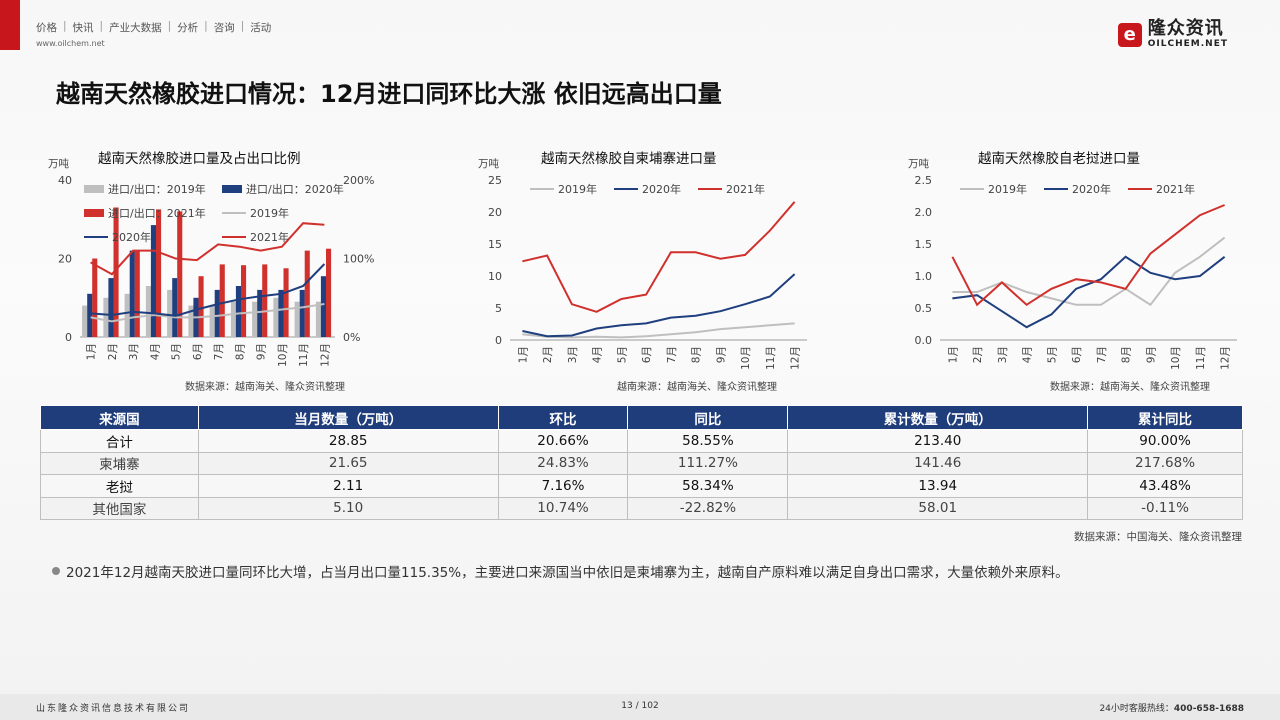 The width and height of the screenshot is (1280, 720). I want to click on cell: 111.27%, so click(708, 463).